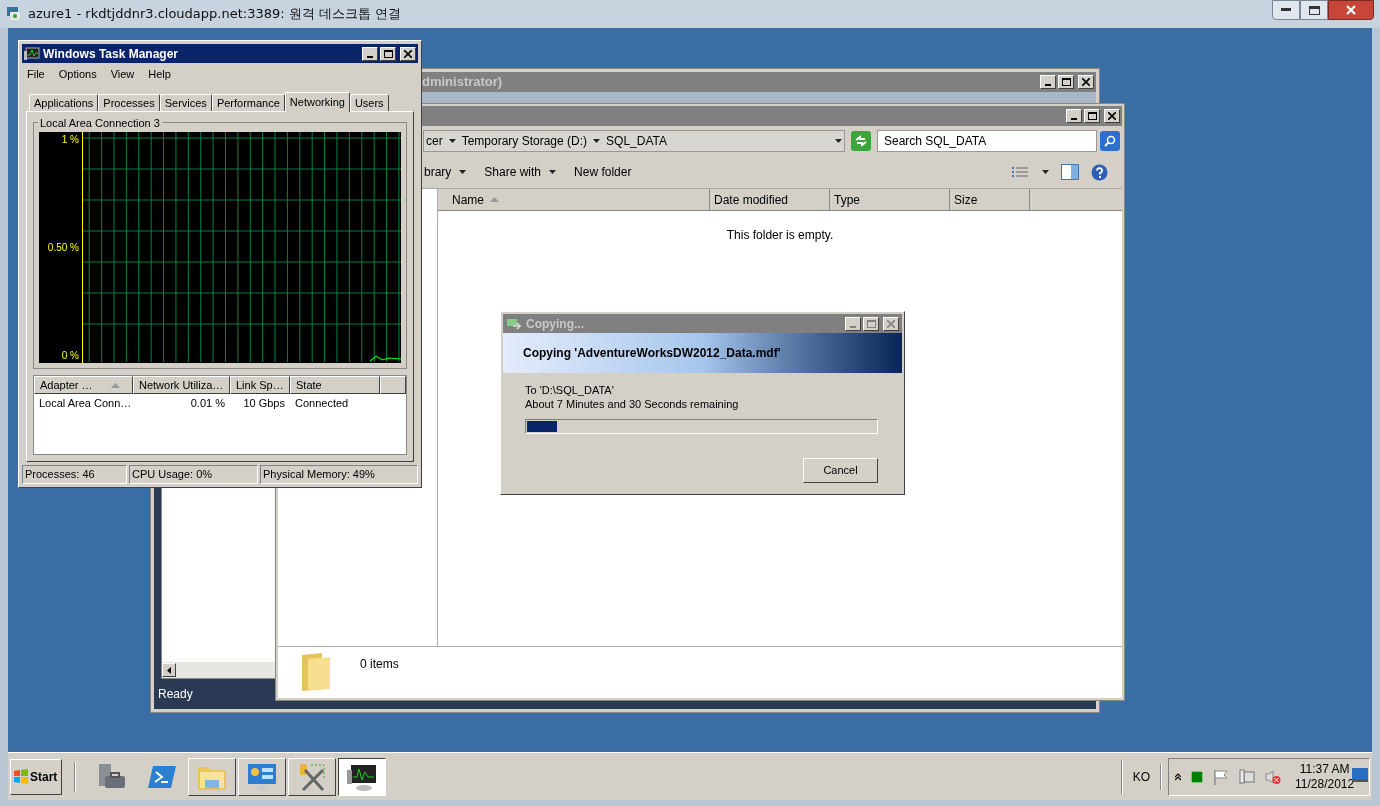  What do you see at coordinates (316, 672) in the screenshot?
I see `folder-icon` at bounding box center [316, 672].